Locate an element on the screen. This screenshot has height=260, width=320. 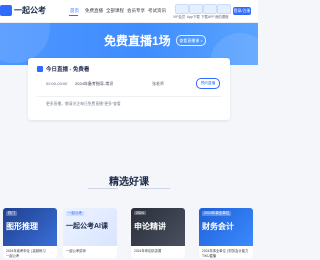
app-icon is located at coordinates (196, 9).